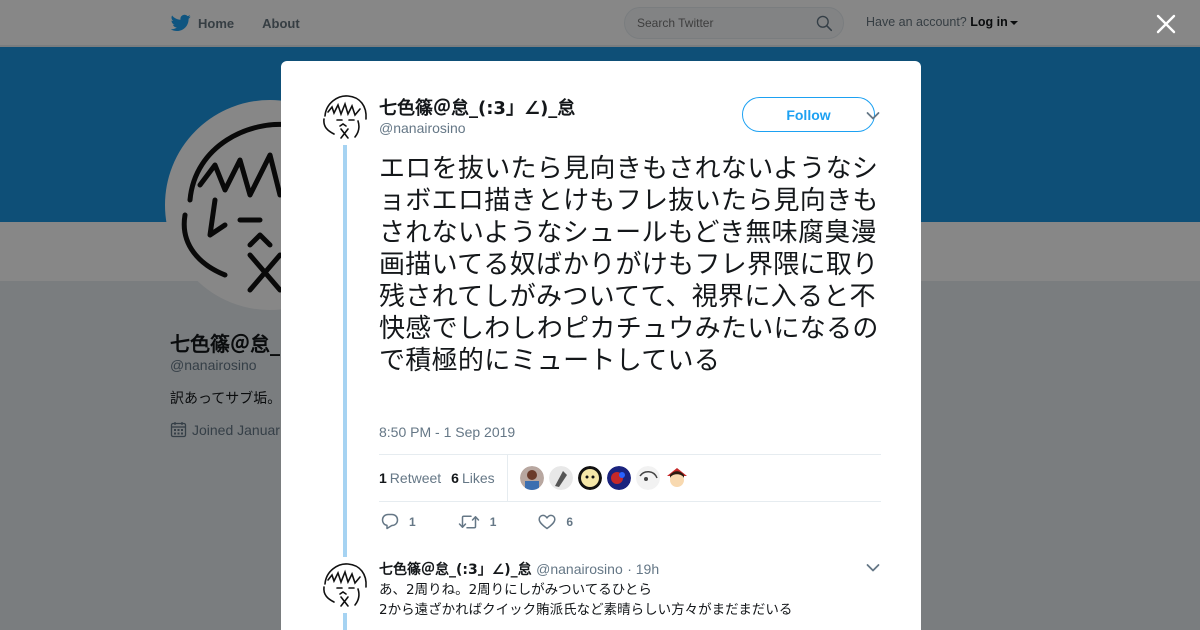 Image resolution: width=1200 pixels, height=630 pixels. Describe the element at coordinates (808, 114) in the screenshot. I see `follow-button: Follow` at that location.